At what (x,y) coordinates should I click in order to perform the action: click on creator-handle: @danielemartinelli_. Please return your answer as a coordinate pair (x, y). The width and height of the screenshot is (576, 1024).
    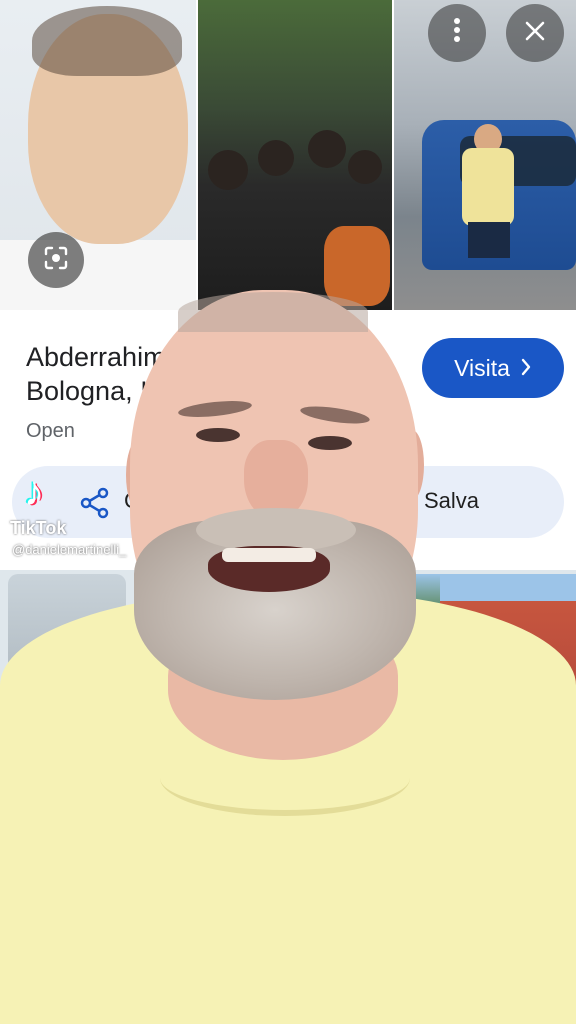
    Looking at the image, I should click on (69, 549).